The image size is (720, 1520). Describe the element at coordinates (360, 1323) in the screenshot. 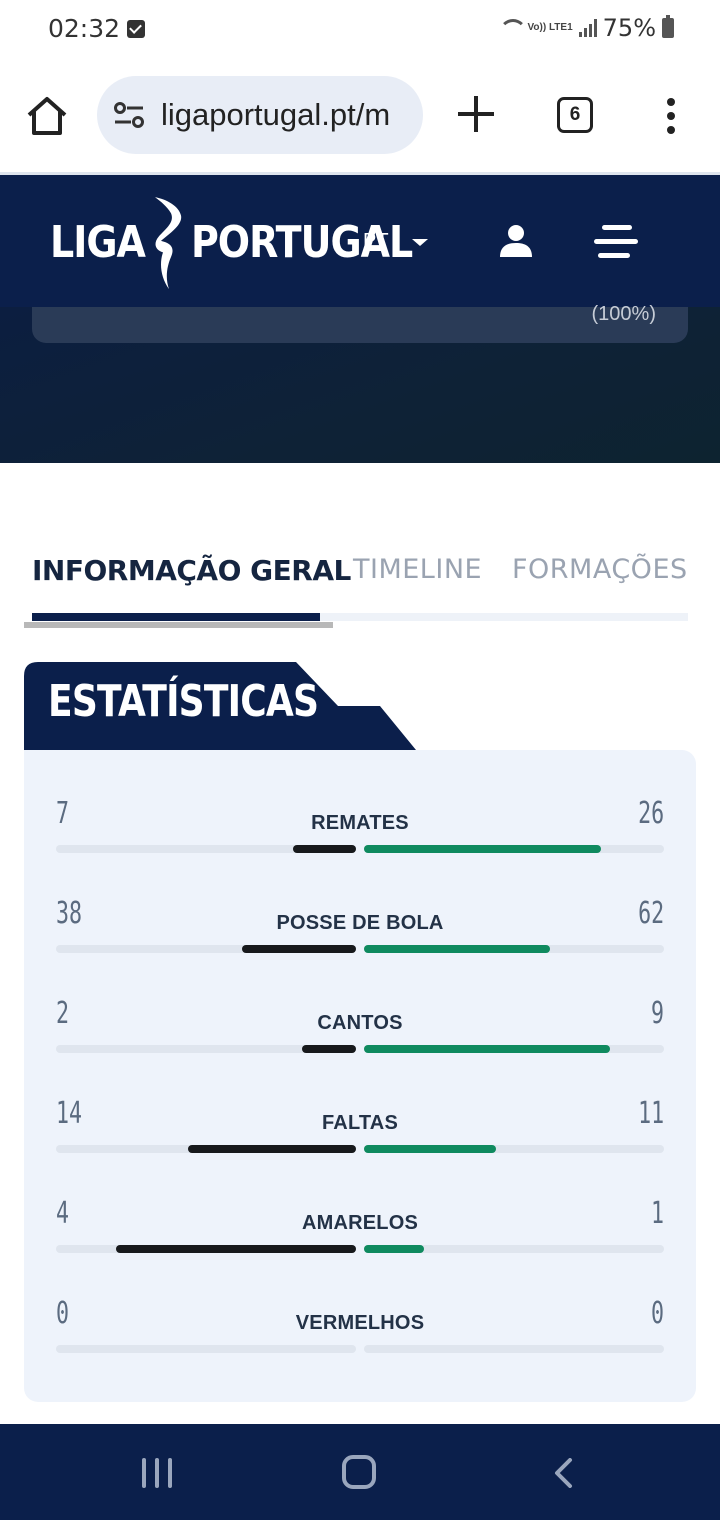

I see `stat-label: VERMELHOS` at that location.